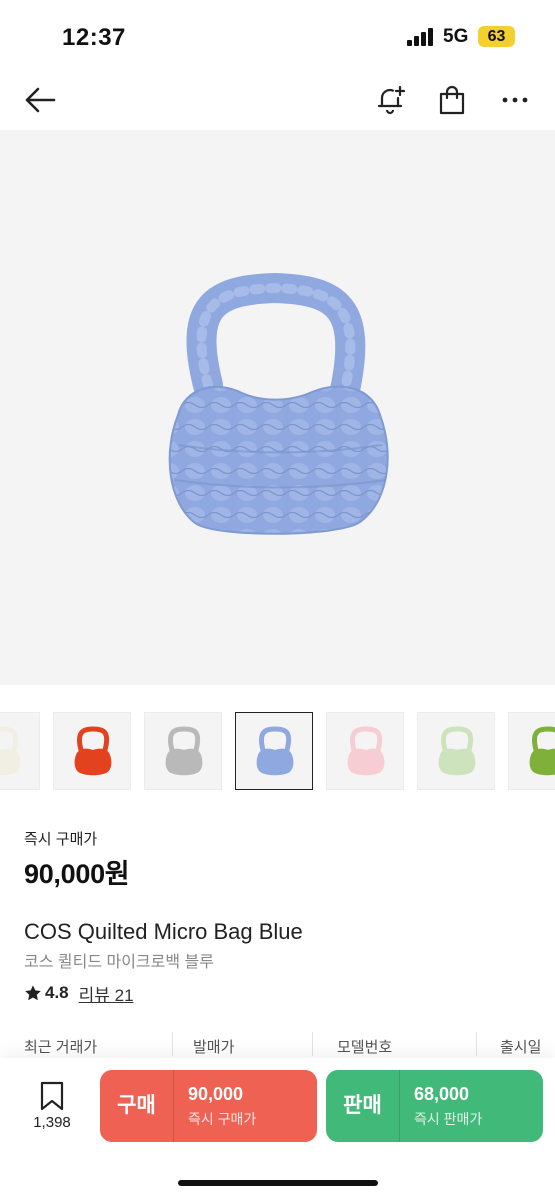  Describe the element at coordinates (214, 1047) in the screenshot. I see `release-price-label: 발매가` at that location.